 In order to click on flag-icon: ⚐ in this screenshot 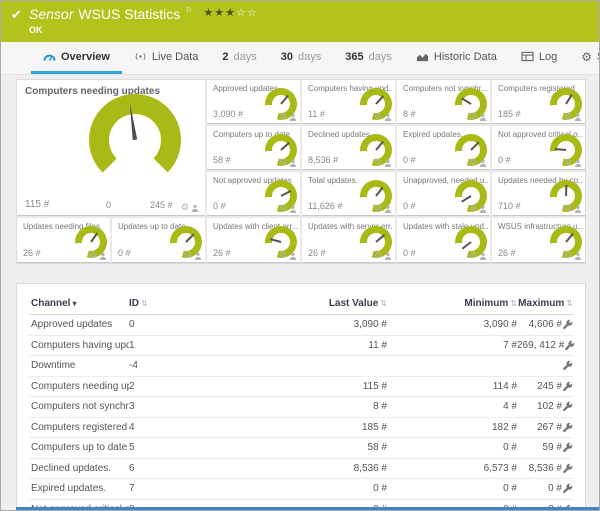, I will do `click(188, 11)`.